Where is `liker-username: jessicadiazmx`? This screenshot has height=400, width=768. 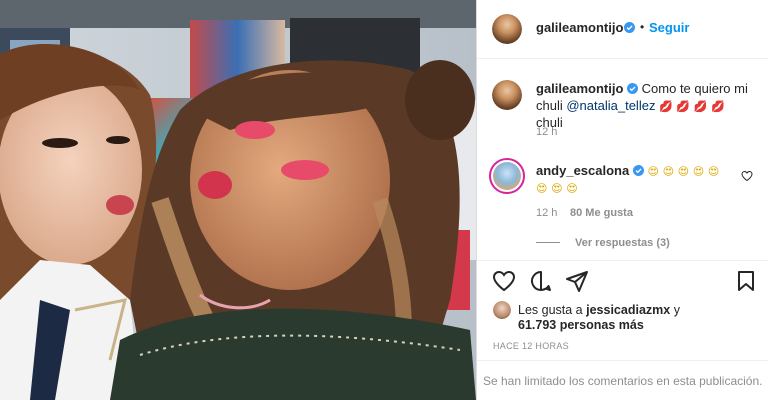
liker-username: jessicadiazmx is located at coordinates (628, 310).